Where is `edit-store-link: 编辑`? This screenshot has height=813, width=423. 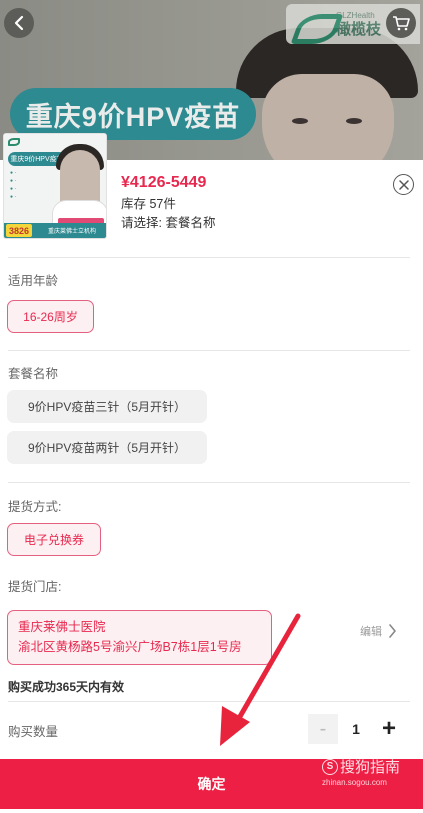 edit-store-link: 编辑 is located at coordinates (378, 631).